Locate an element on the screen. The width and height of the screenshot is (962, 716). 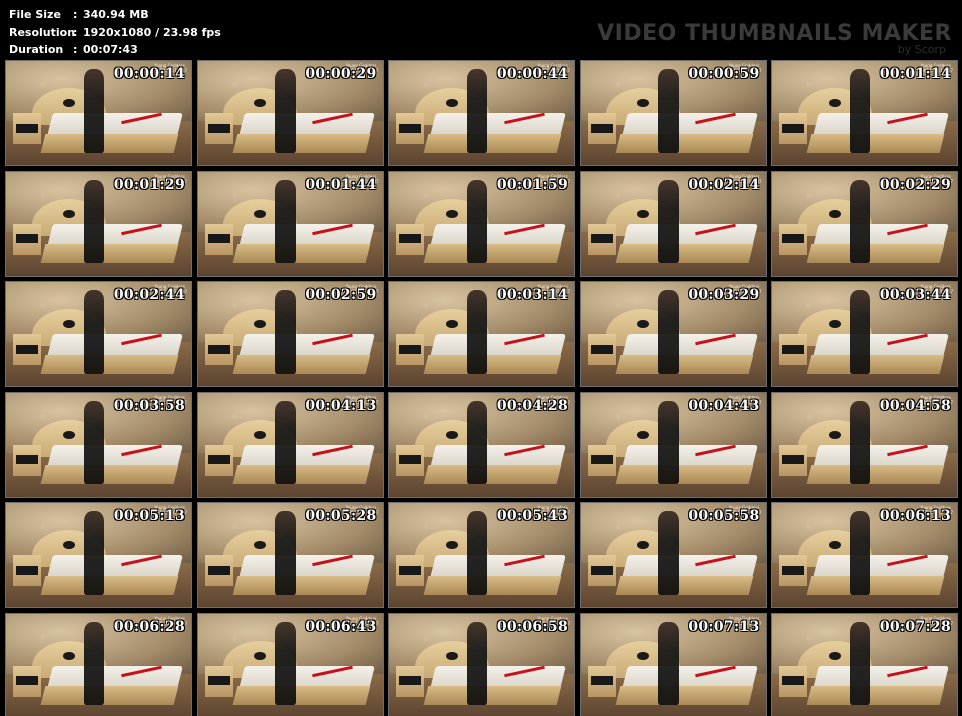
video-thumbnail: Young Goddess C4S.COM/12987 00:02:59 is located at coordinates (290, 334).